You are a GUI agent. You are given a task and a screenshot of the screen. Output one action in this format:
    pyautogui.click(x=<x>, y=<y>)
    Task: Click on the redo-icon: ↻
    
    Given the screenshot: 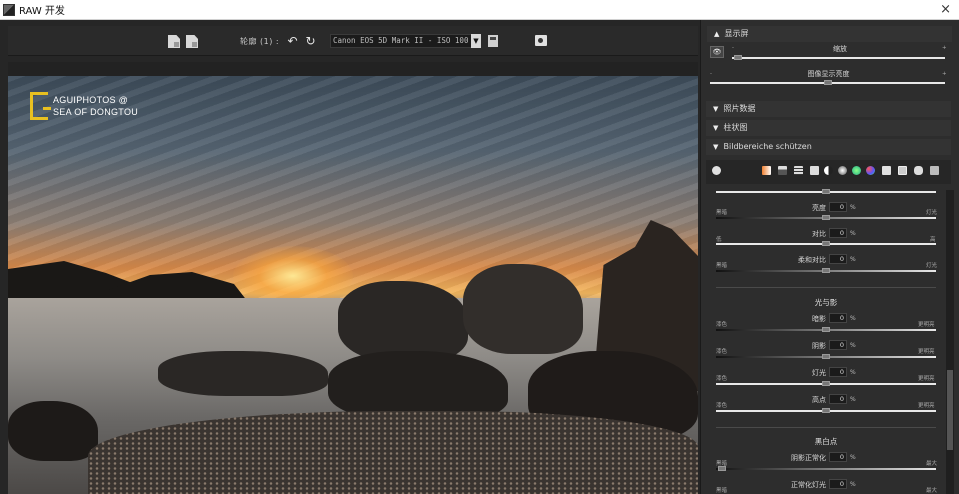 What is the action you would take?
    pyautogui.click(x=310, y=41)
    